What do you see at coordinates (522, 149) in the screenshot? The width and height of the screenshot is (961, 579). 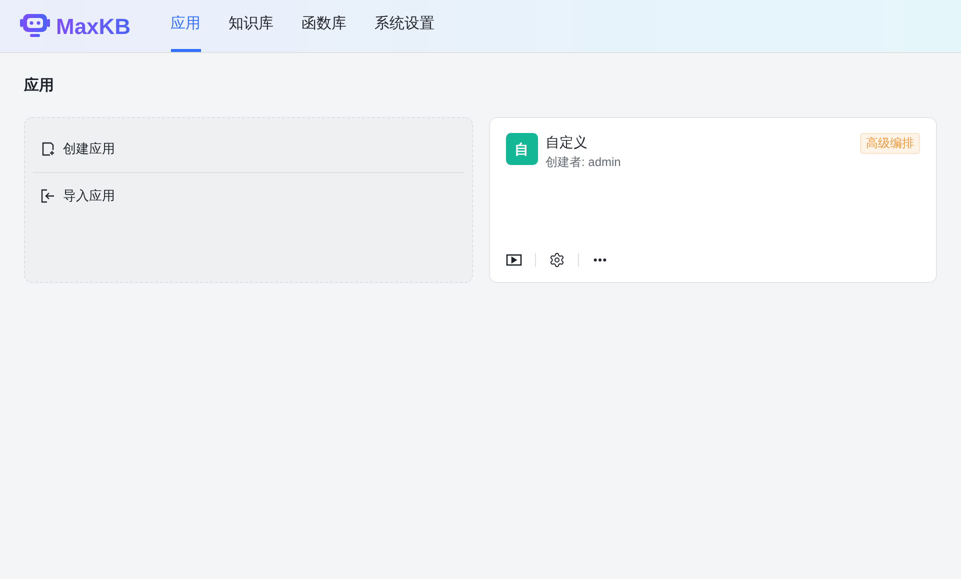 I see `app-avatar: 自` at bounding box center [522, 149].